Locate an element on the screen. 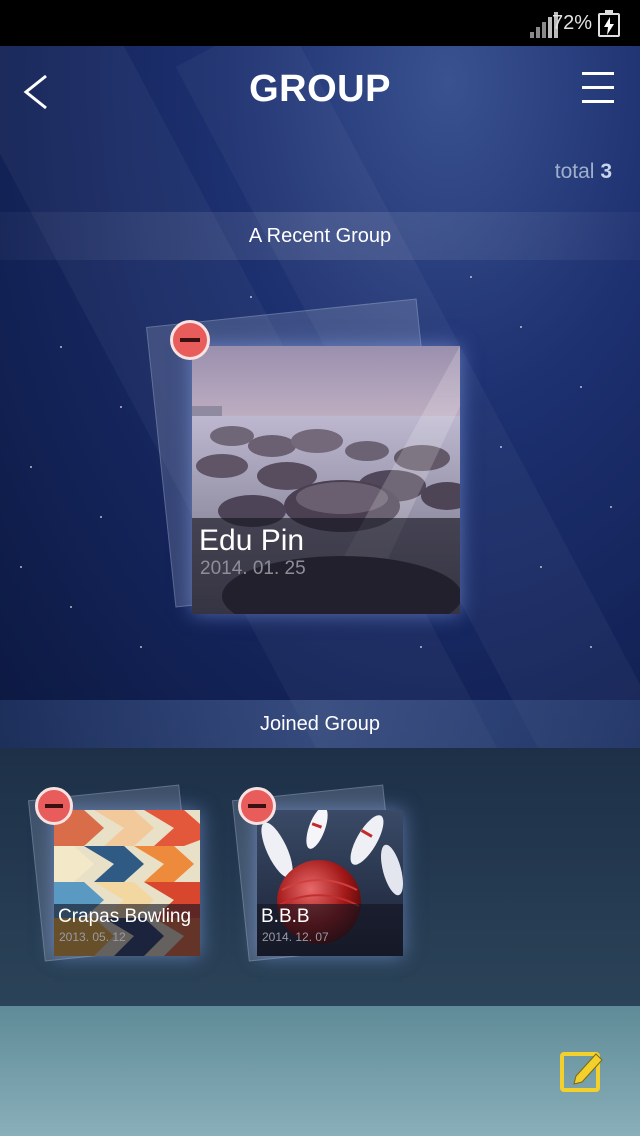 This screenshot has height=1136, width=640. recent-group-date: 2014. 01. 25 is located at coordinates (253, 568).